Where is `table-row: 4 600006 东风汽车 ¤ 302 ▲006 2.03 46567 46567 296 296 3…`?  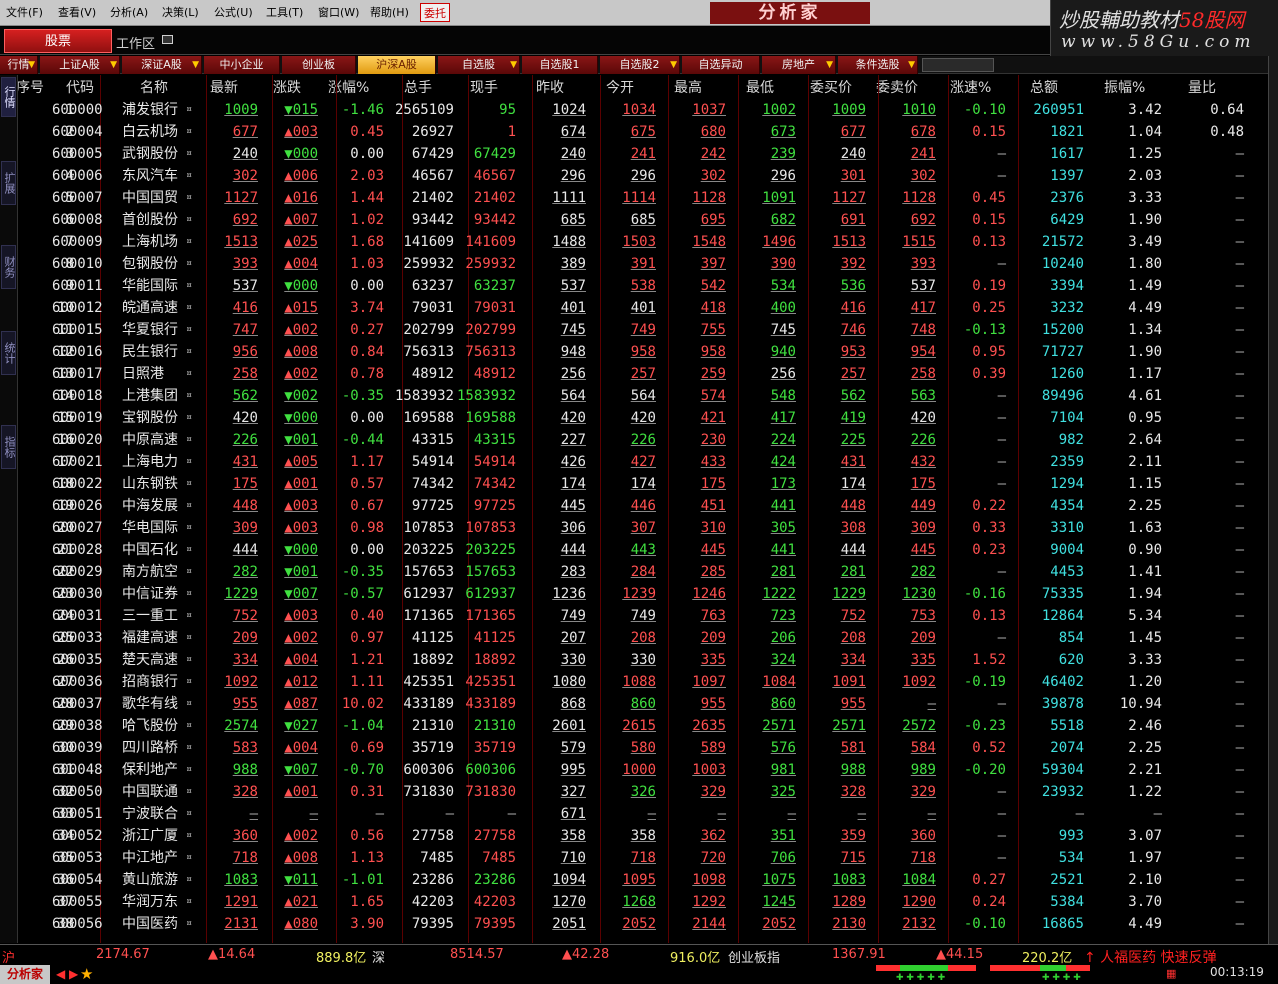 table-row: 4 600006 东风汽车 ¤ 302 ▲006 2.03 46567 46567 296 296 3… is located at coordinates (643, 176).